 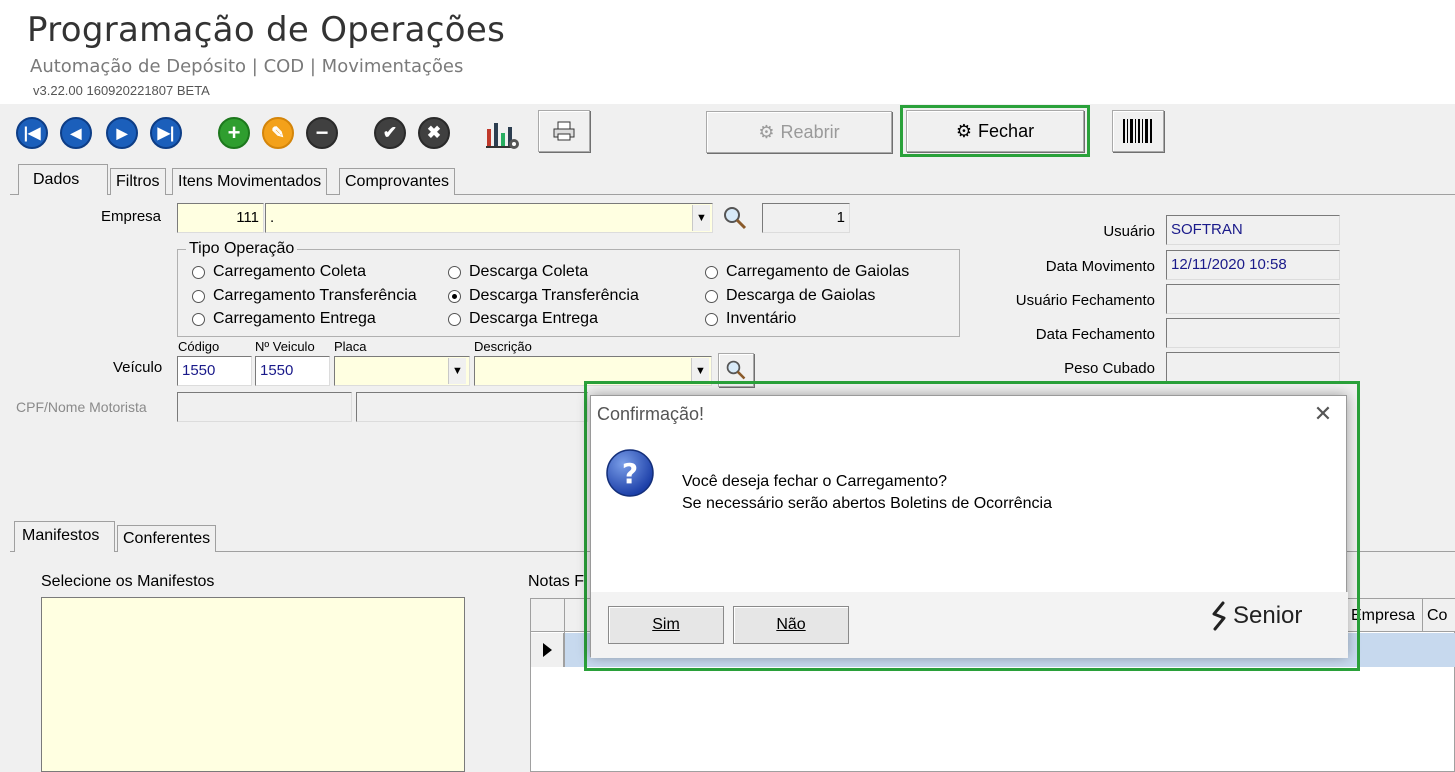 I want to click on add-icon: +, so click(x=234, y=133).